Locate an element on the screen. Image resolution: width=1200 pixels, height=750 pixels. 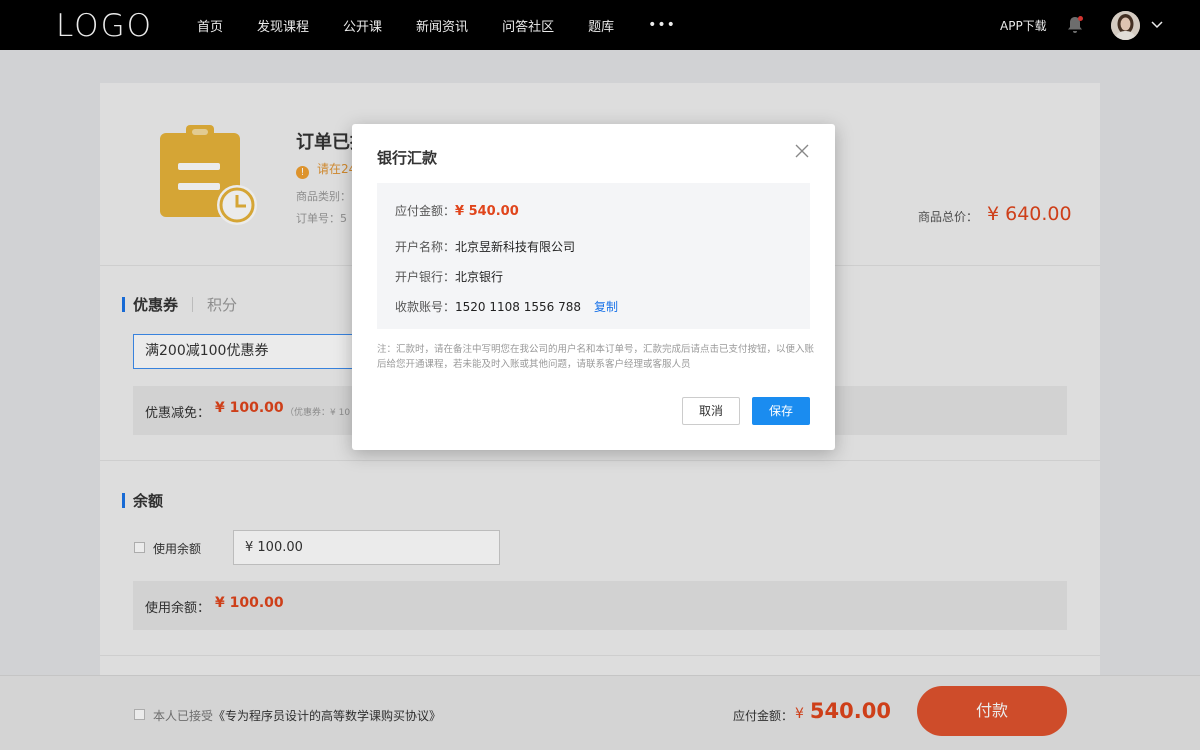
amount-row: 应付金额：¥ 540.00 is located at coordinates (457, 210).